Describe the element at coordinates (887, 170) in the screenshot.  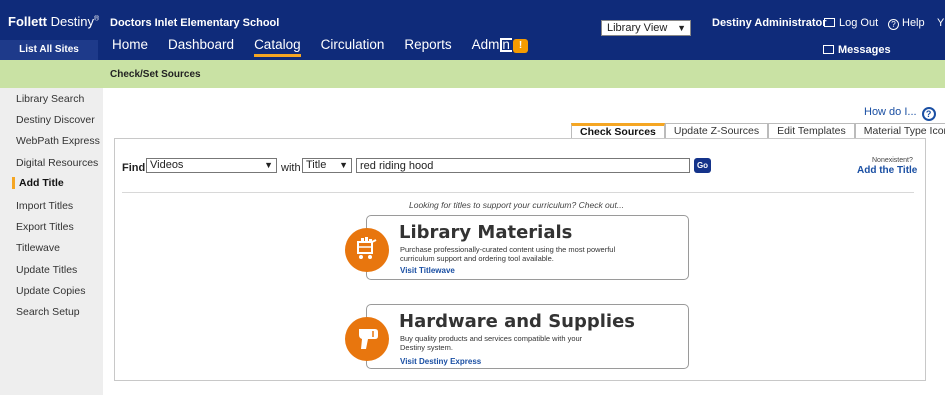
I see `add-the-title-link: Add the Title` at that location.